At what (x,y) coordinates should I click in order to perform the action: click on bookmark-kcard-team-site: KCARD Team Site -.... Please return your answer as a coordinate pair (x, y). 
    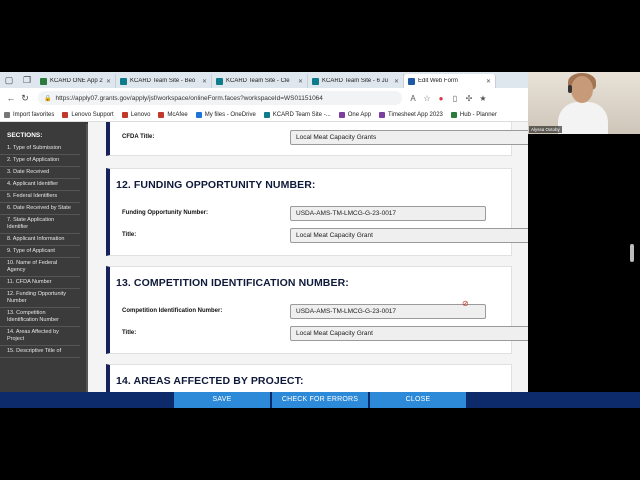
    Looking at the image, I should click on (297, 114).